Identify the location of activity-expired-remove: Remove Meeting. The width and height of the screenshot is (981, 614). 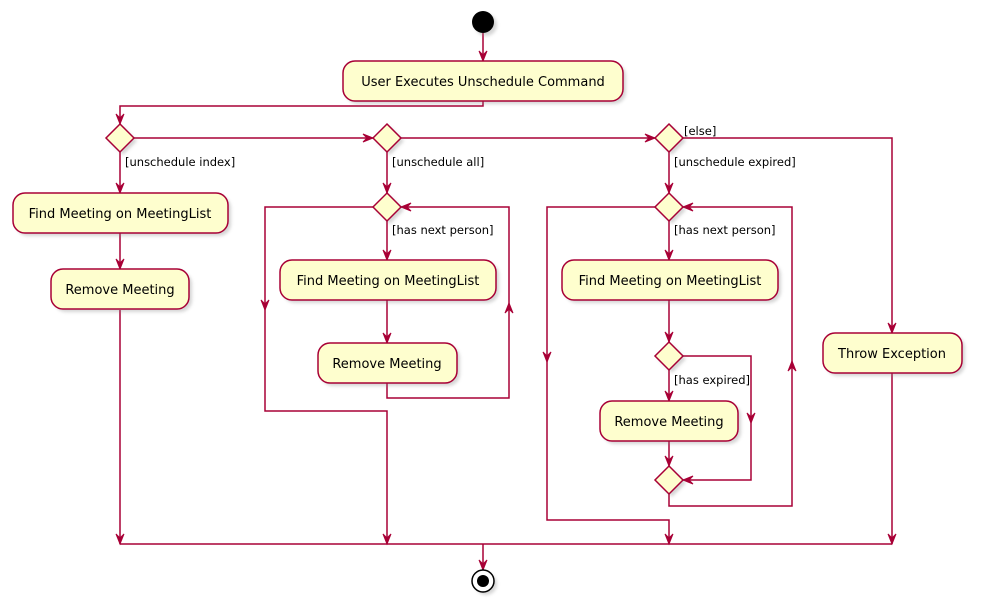
(670, 422).